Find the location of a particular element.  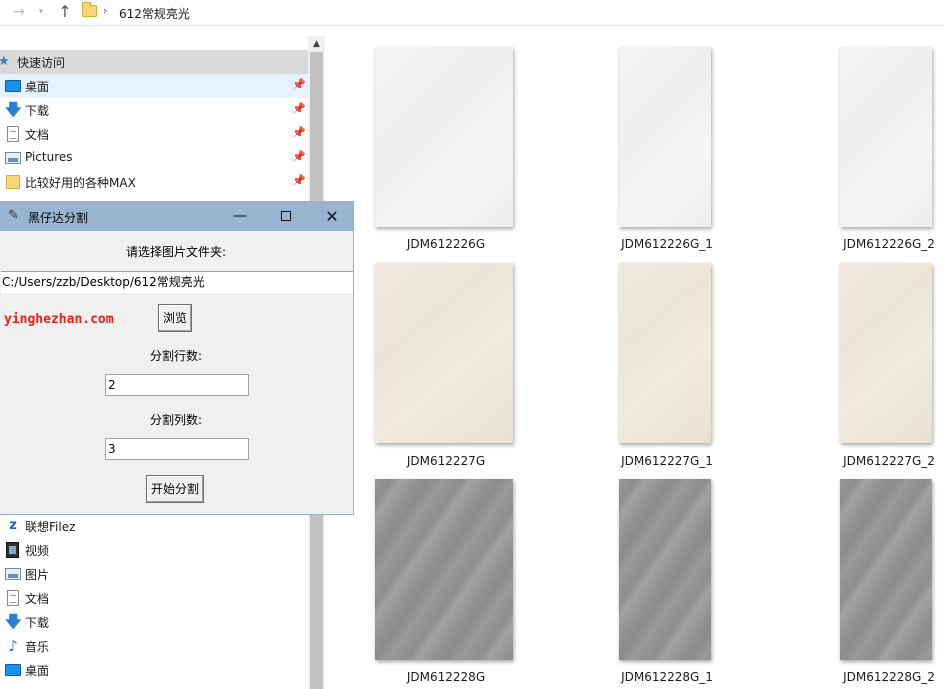

video-icon is located at coordinates (12, 550).